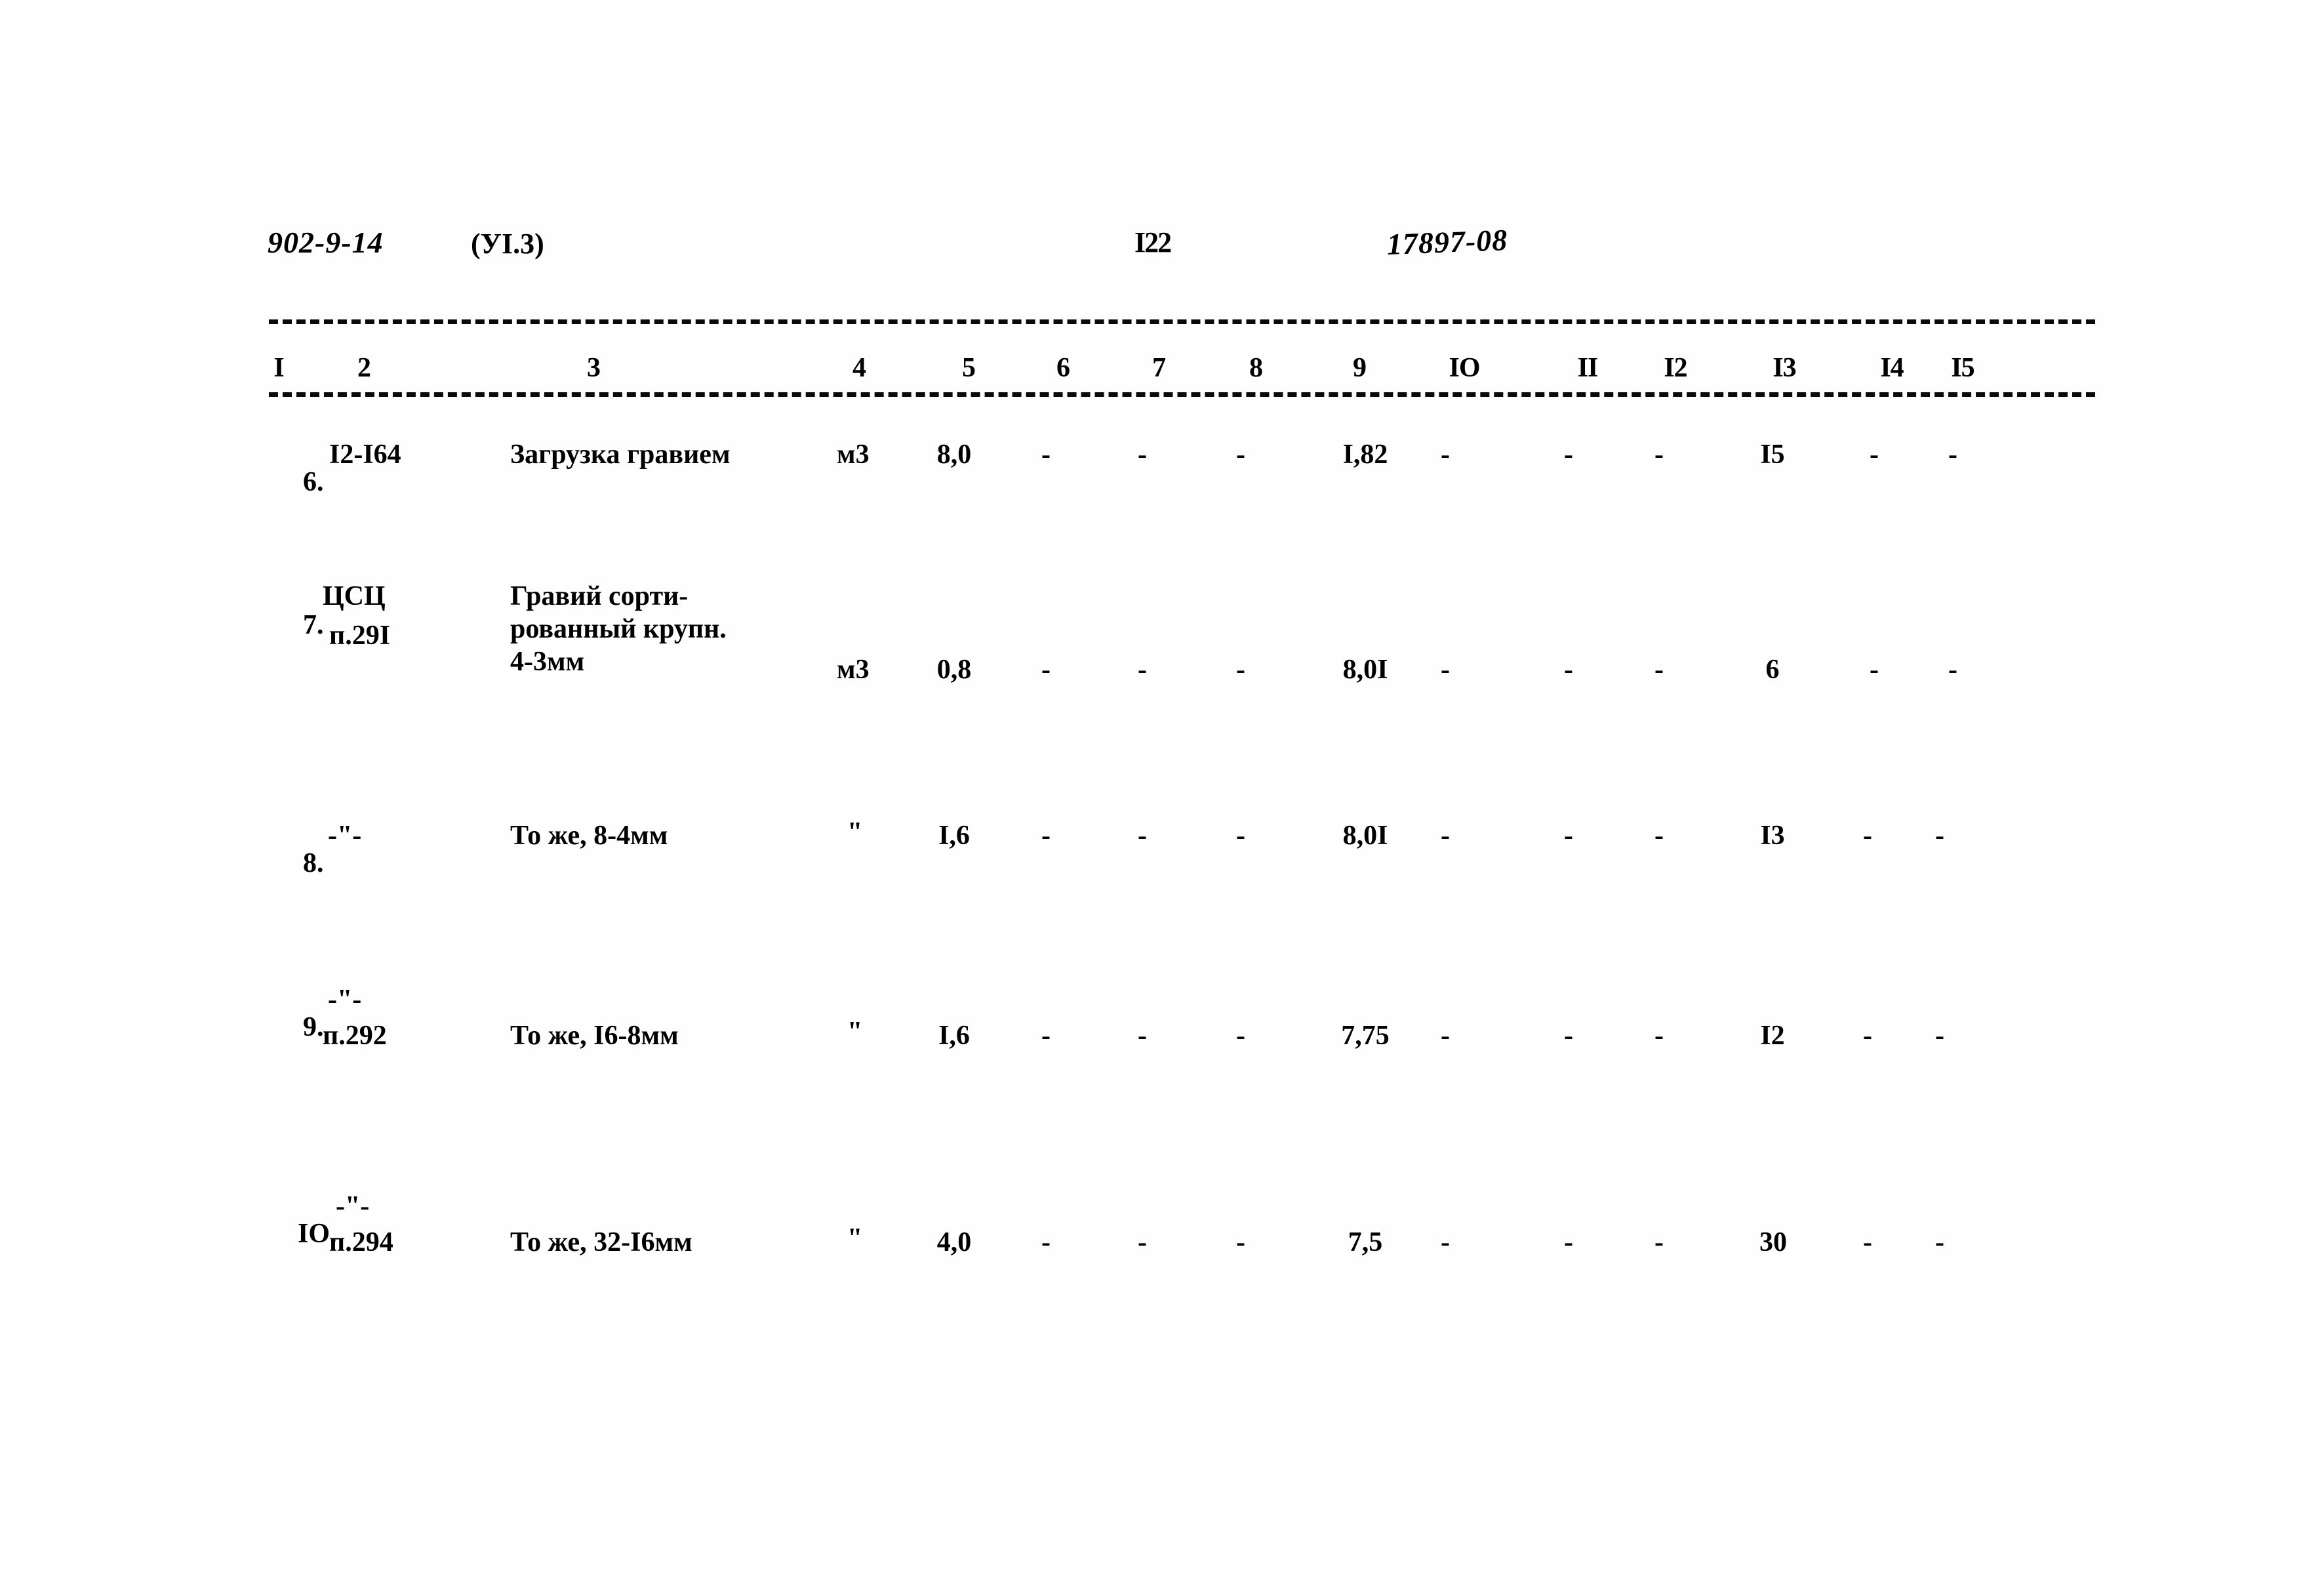 This screenshot has height=1569, width=2324. What do you see at coordinates (1365, 670) in the screenshot?
I see `row-col9: 8,0I` at bounding box center [1365, 670].